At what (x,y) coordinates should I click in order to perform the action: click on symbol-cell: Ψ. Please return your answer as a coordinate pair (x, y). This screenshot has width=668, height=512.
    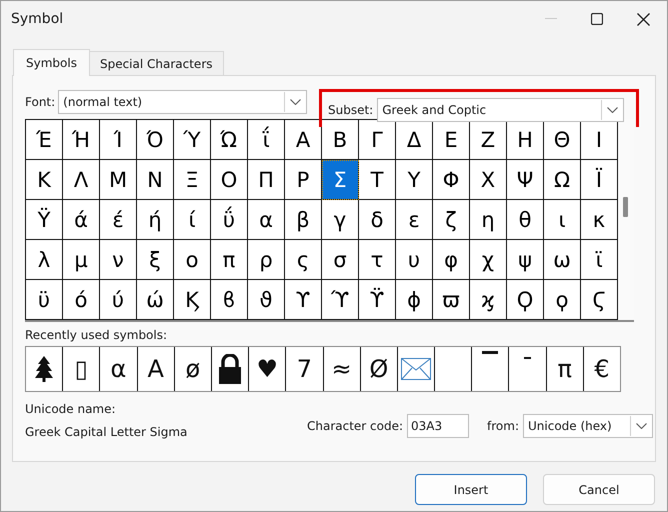
    Looking at the image, I should click on (525, 180).